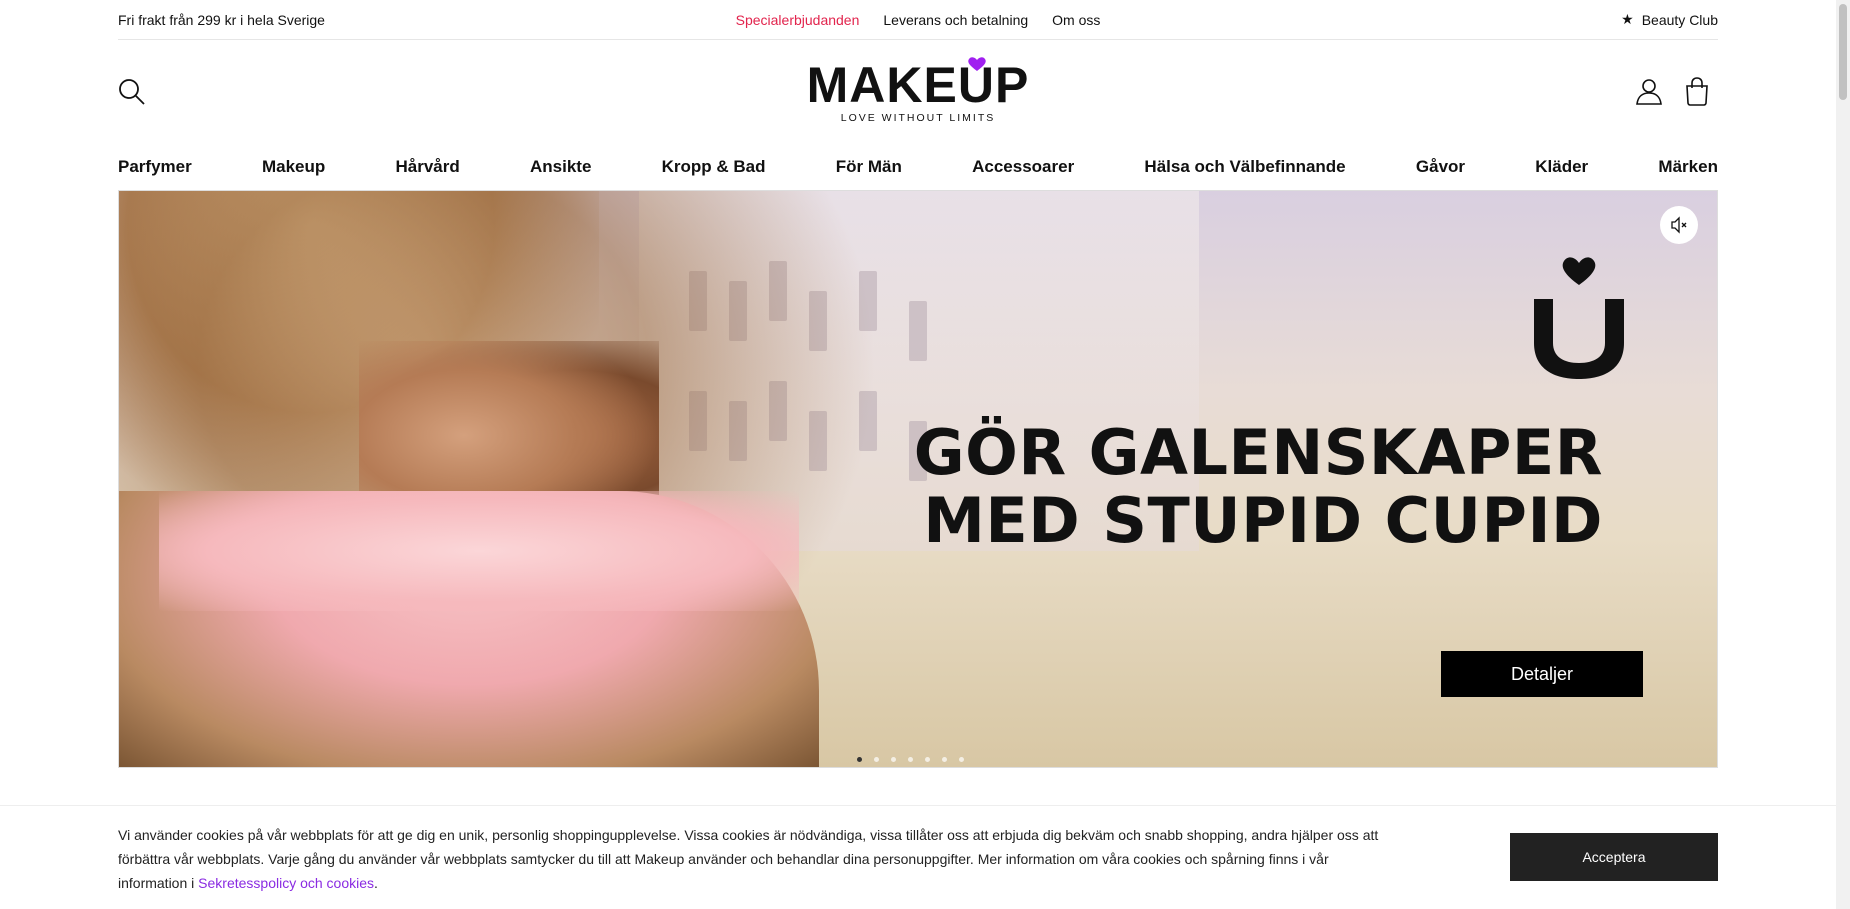 This screenshot has width=1850, height=909. I want to click on site-header: MAKEUP LOVE WITHOUT LIMITS, so click(918, 92).